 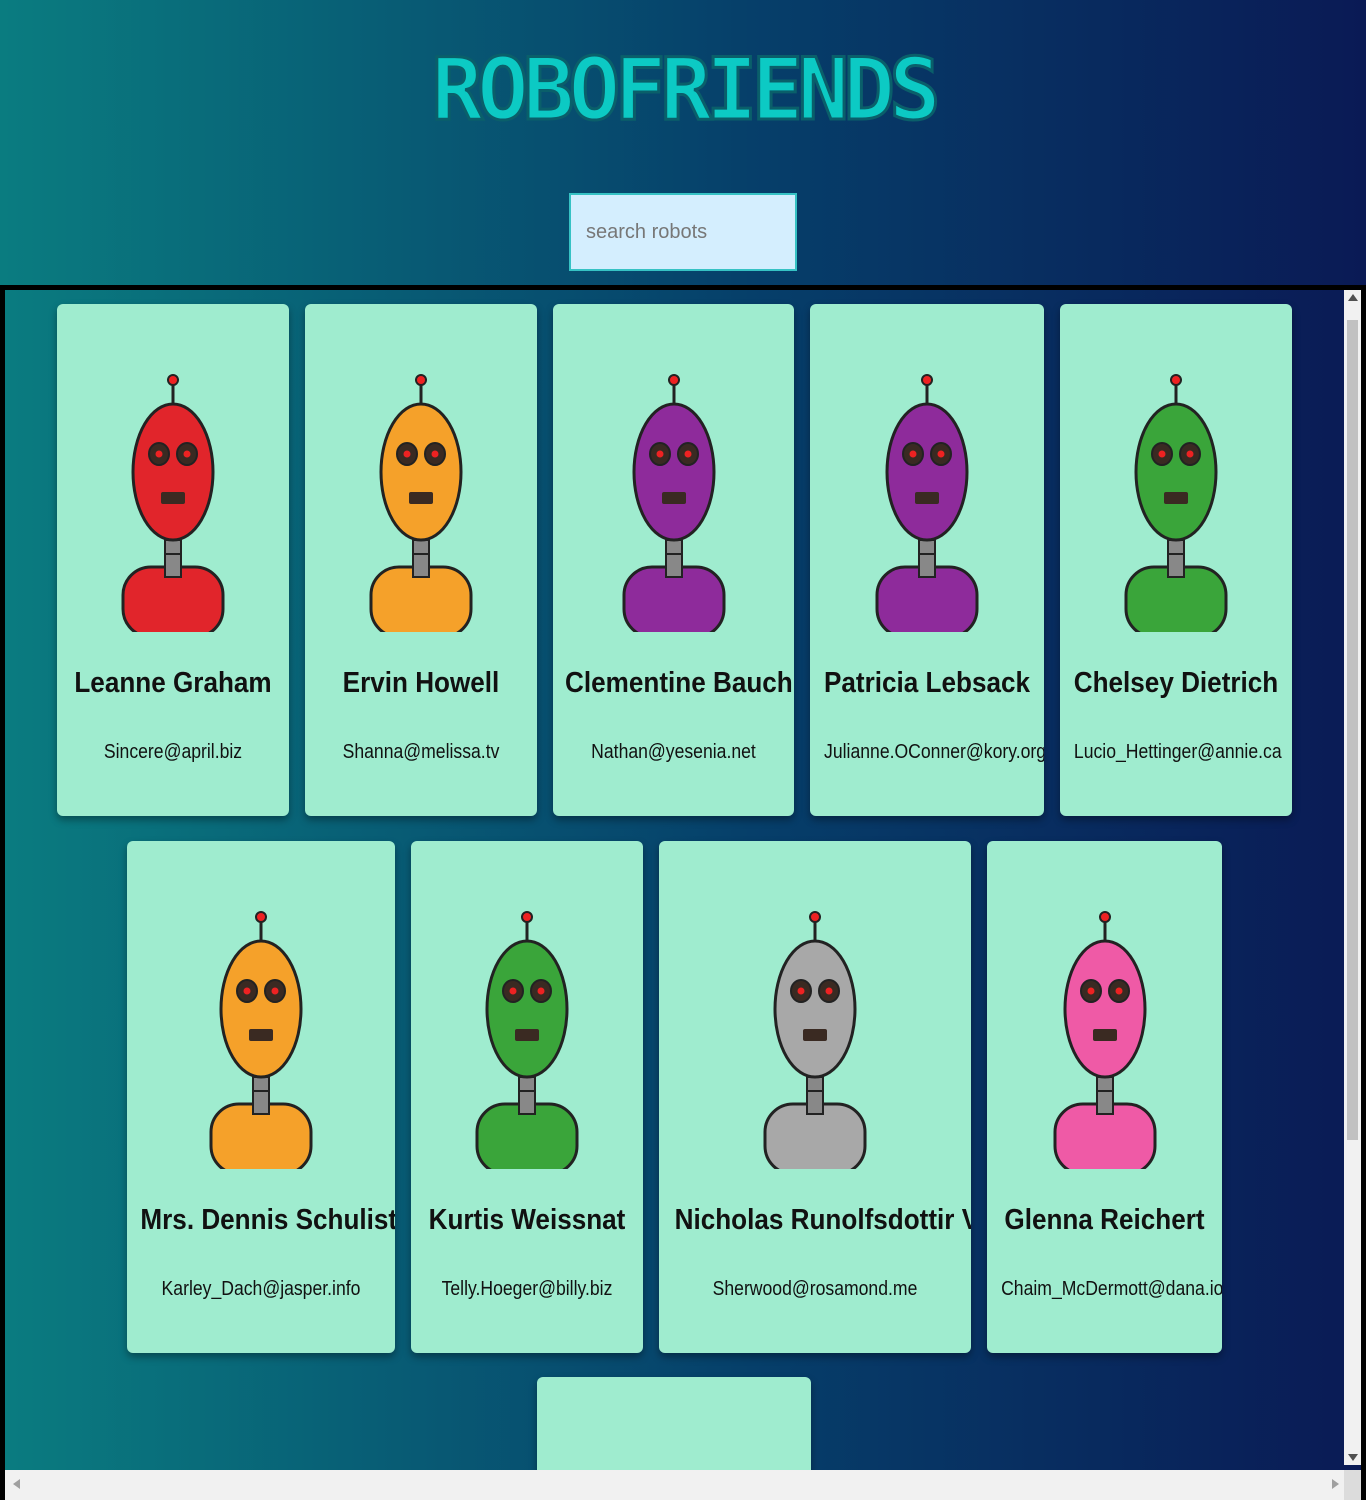 What do you see at coordinates (16, 1484) in the screenshot?
I see `scroll-left-icon` at bounding box center [16, 1484].